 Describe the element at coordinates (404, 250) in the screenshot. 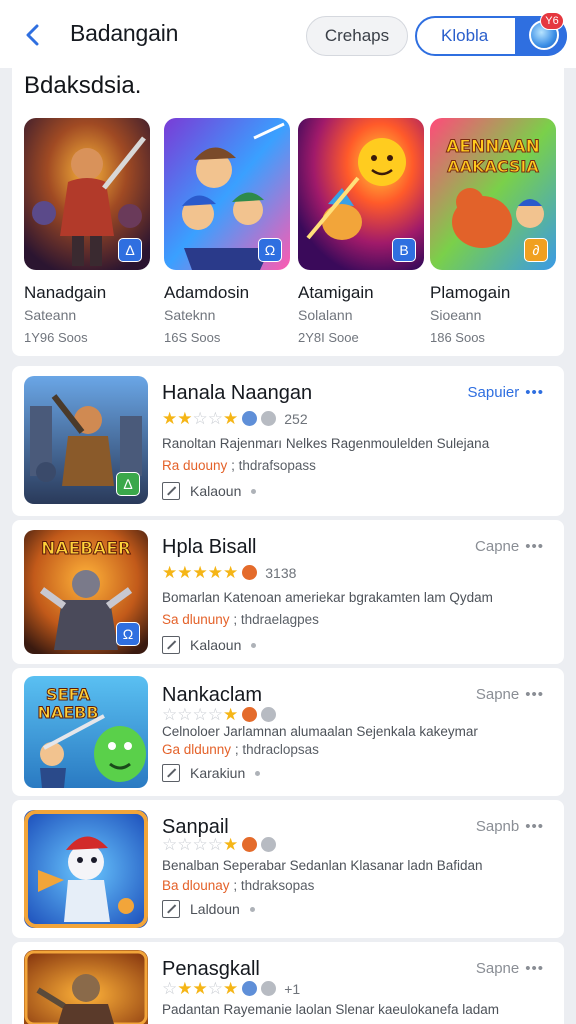

I see `platform-badge: B` at that location.